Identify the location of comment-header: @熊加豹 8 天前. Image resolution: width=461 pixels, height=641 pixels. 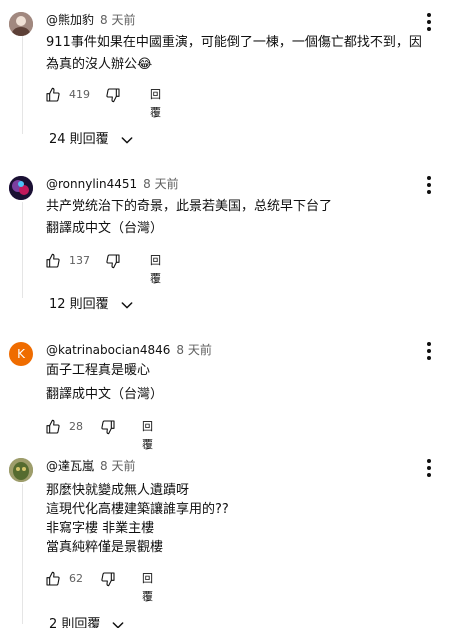
(90, 20).